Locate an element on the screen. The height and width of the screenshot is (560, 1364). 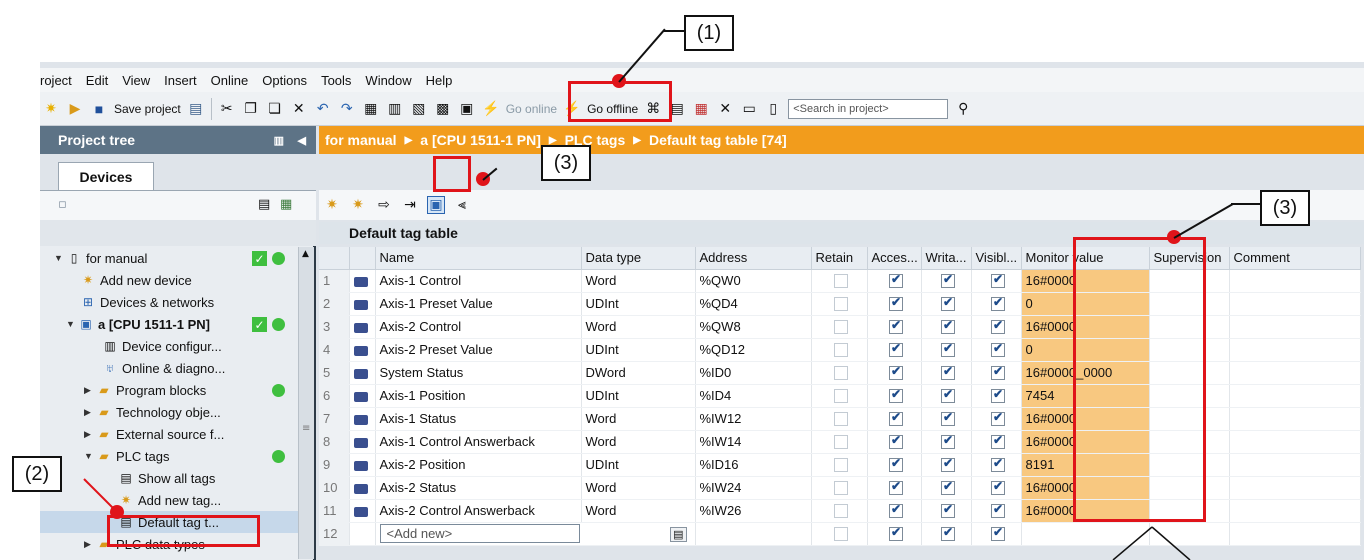
tag-address: %ID16 is located at coordinates (753, 465).